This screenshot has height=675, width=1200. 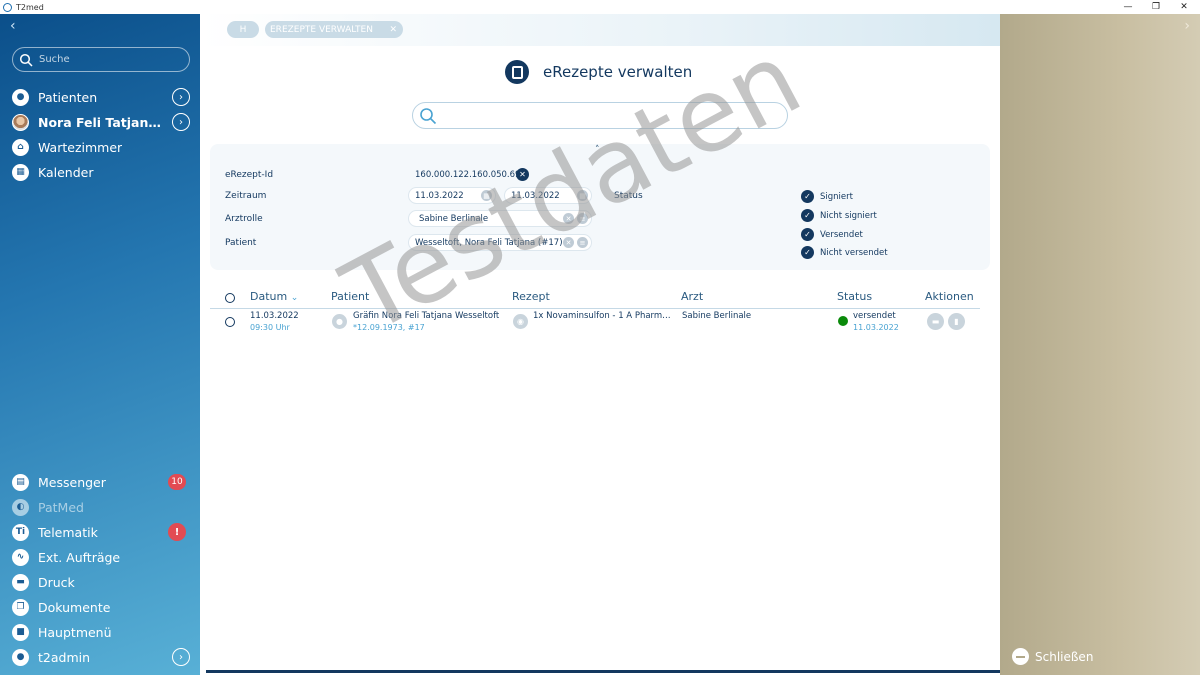 What do you see at coordinates (20, 582) in the screenshot?
I see `printer-icon: ▬` at bounding box center [20, 582].